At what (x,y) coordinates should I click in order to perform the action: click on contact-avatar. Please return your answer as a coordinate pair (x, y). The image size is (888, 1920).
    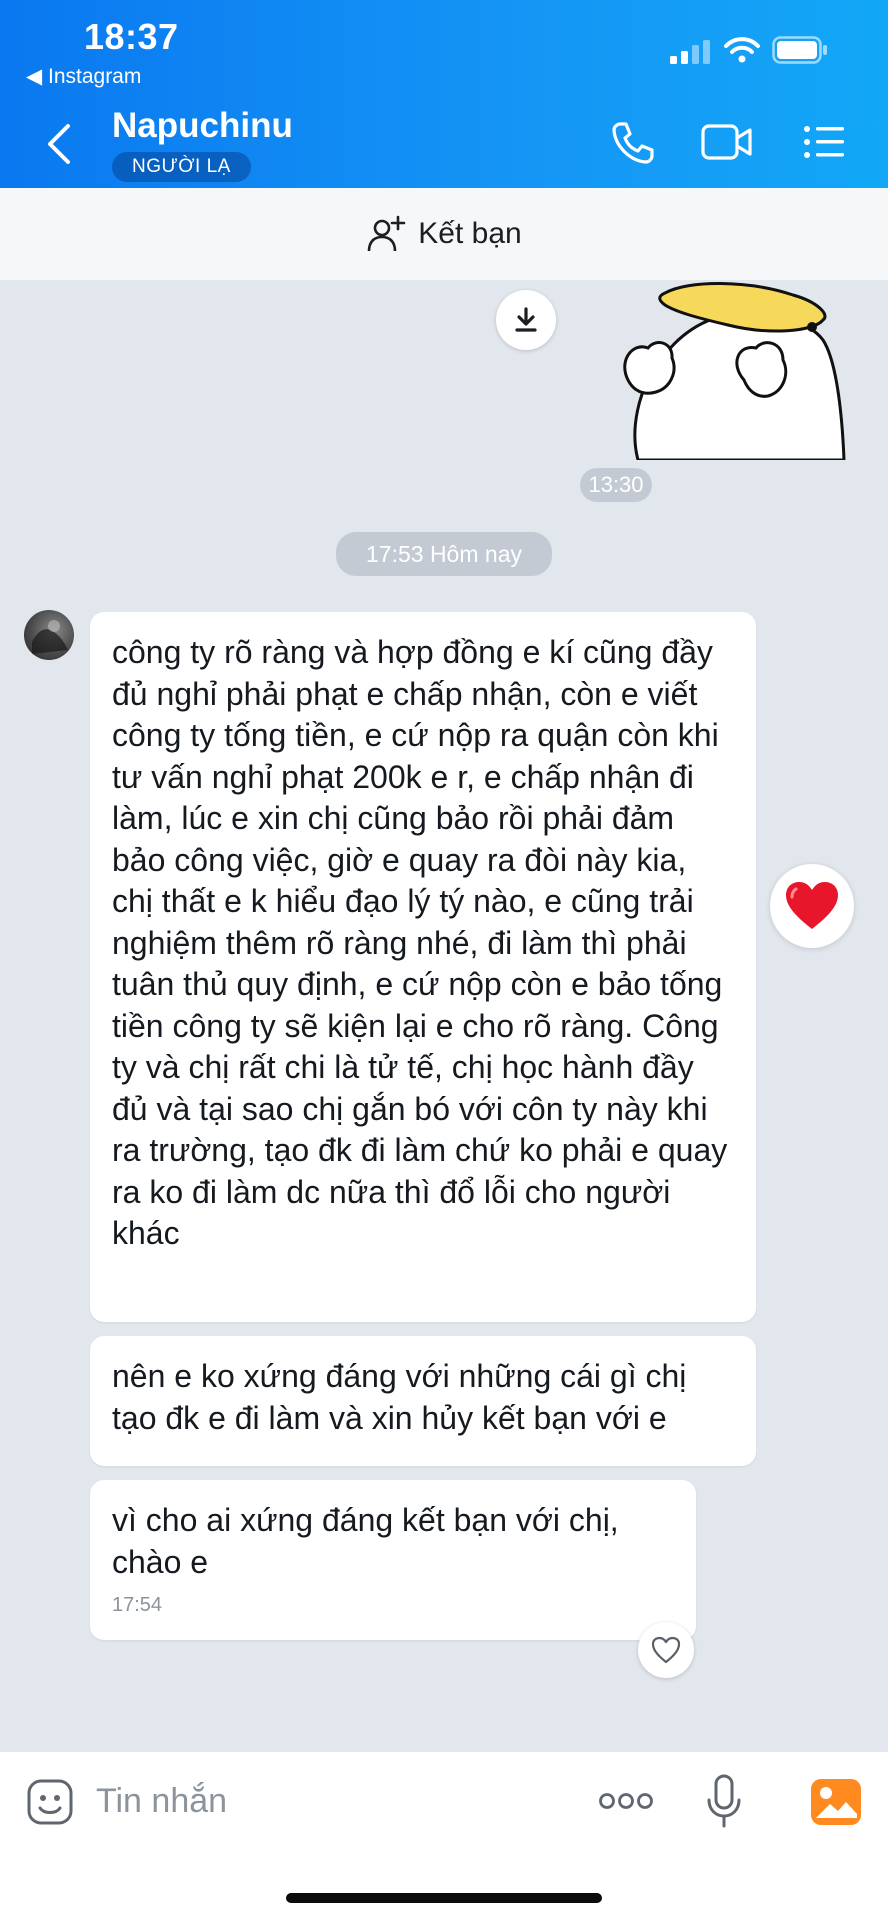
    Looking at the image, I should click on (49, 635).